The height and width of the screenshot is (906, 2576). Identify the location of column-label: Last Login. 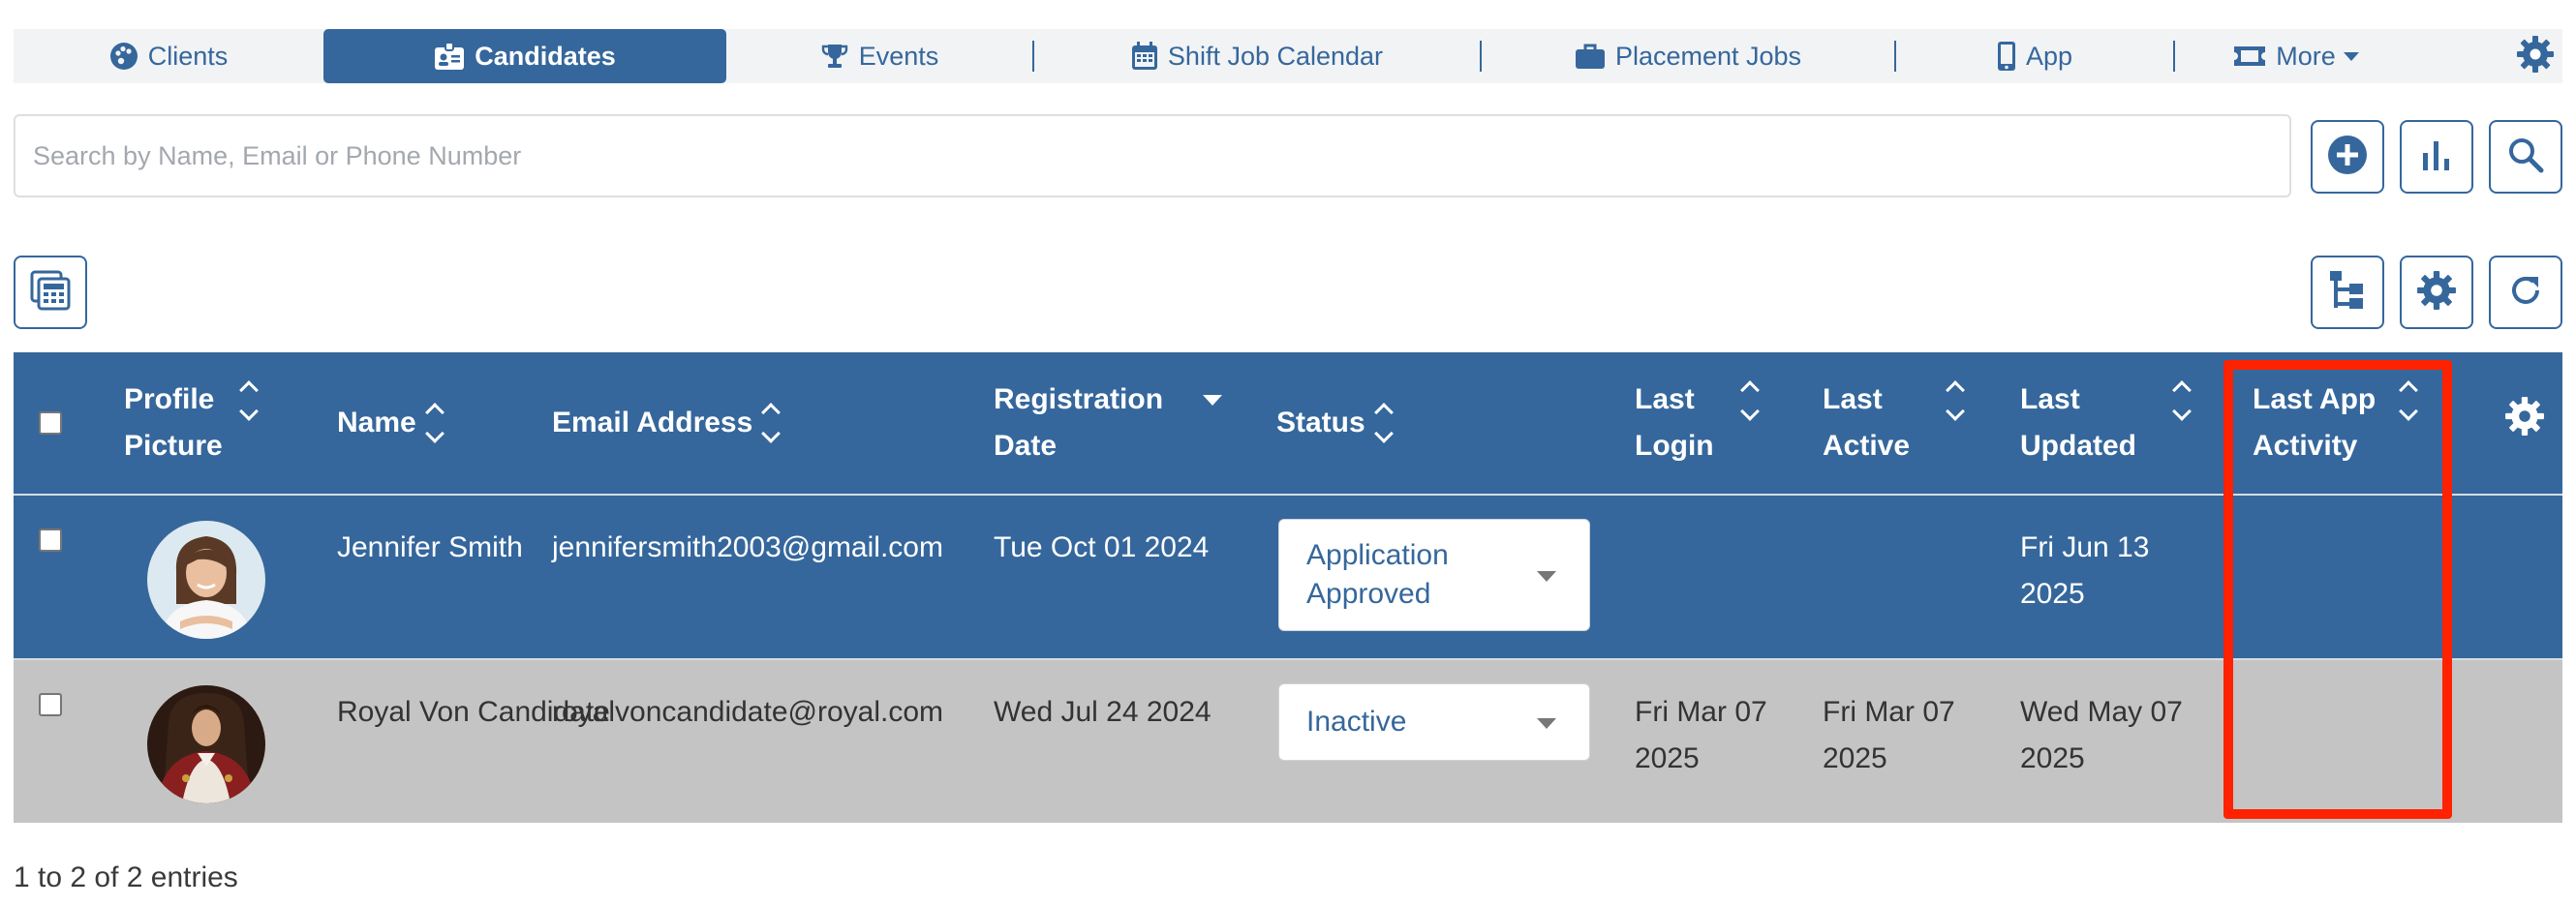
(1674, 422).